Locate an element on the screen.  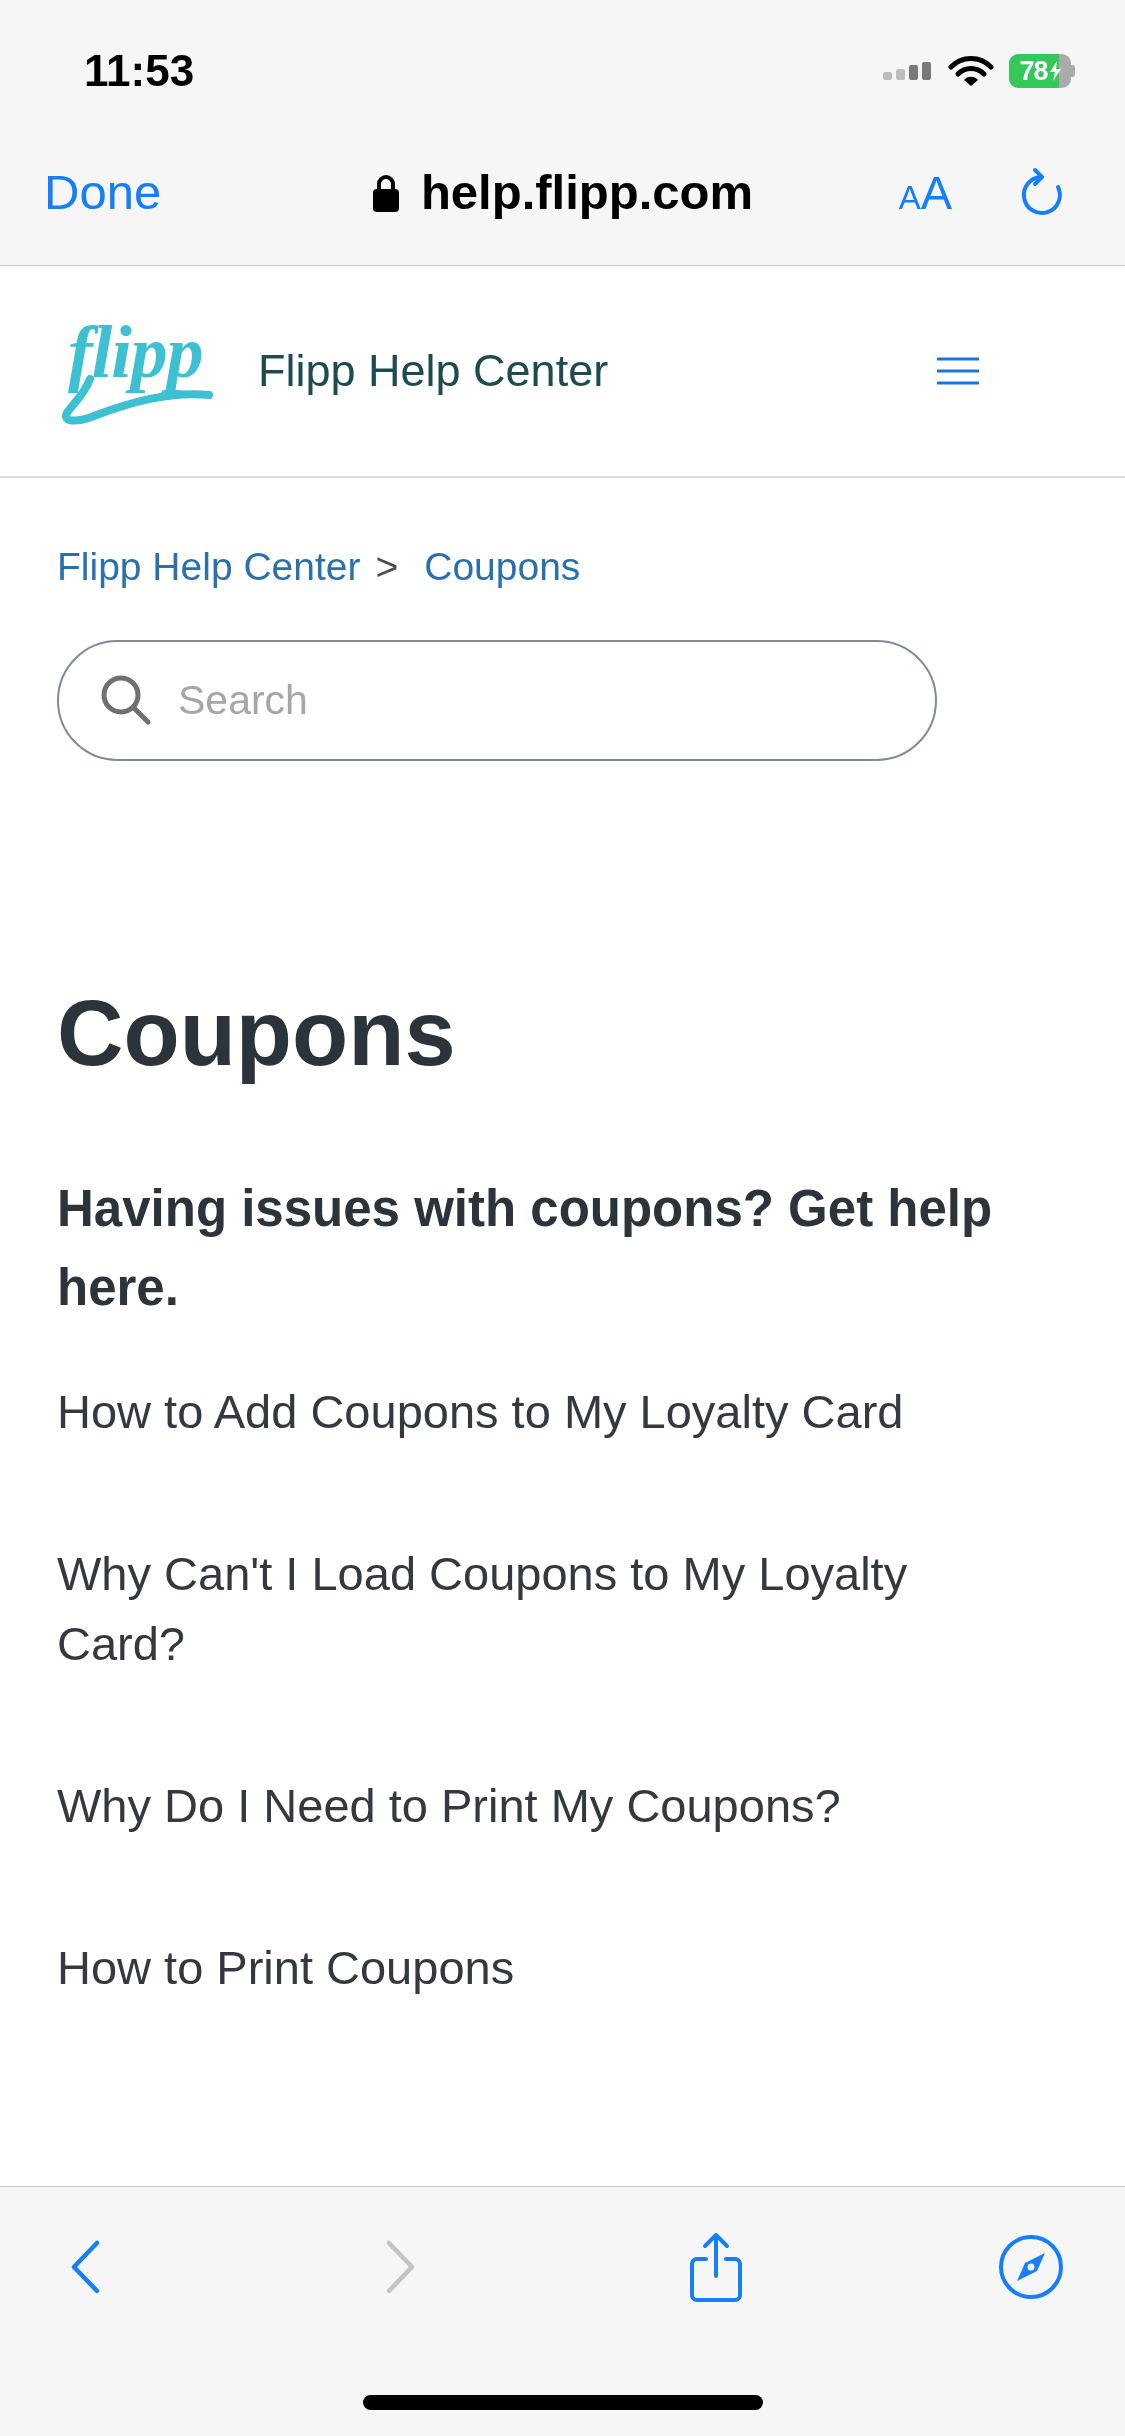
page-title: Coupons is located at coordinates (257, 1033).